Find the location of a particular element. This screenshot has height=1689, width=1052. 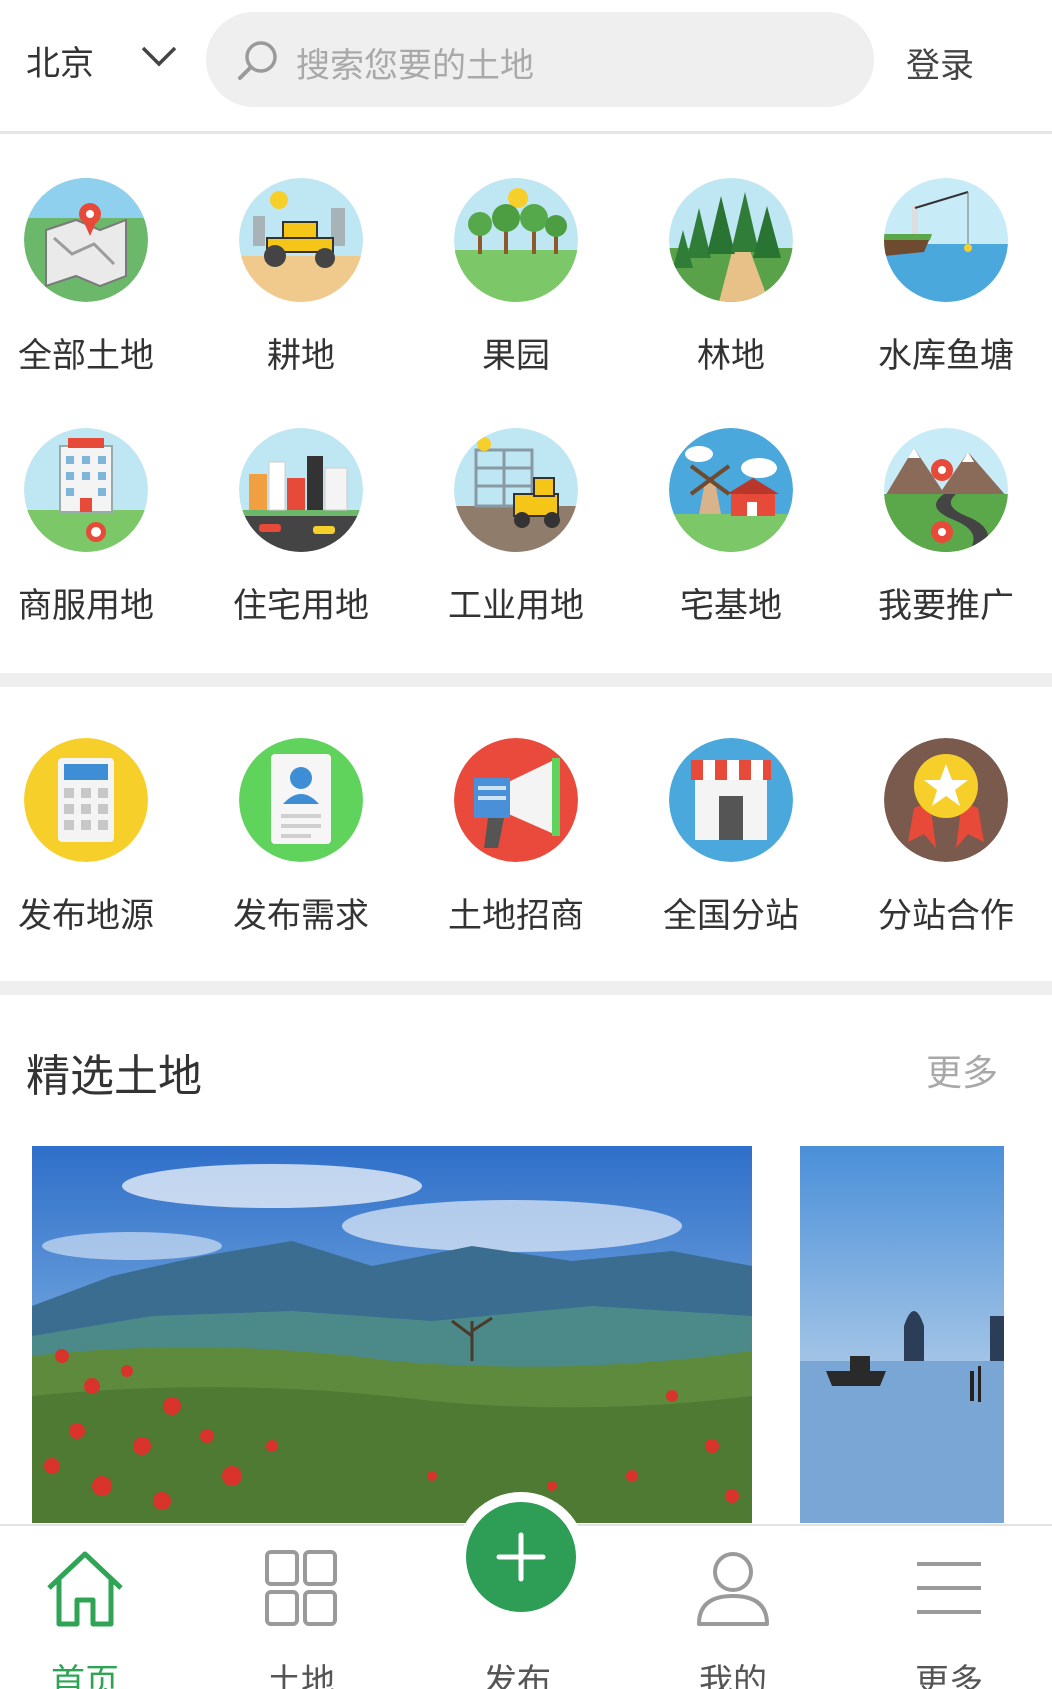

category-commercial: 商服用地 is located at coordinates (95, 527).